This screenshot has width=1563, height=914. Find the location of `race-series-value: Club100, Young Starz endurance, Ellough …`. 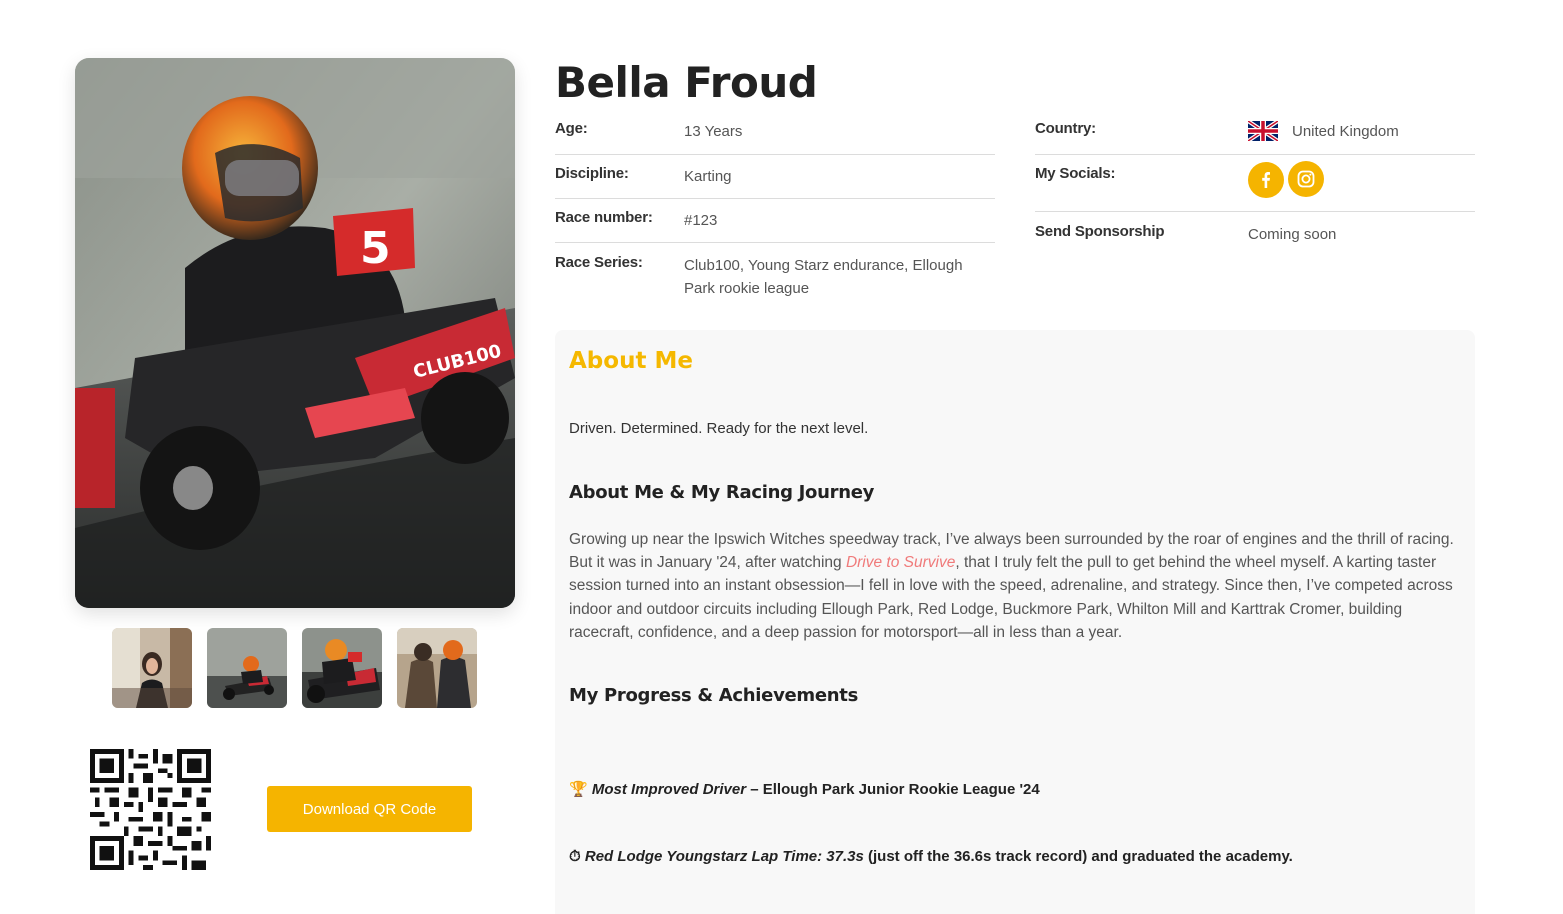

race-series-value: Club100, Young Starz endurance, Ellough … is located at coordinates (823, 277).